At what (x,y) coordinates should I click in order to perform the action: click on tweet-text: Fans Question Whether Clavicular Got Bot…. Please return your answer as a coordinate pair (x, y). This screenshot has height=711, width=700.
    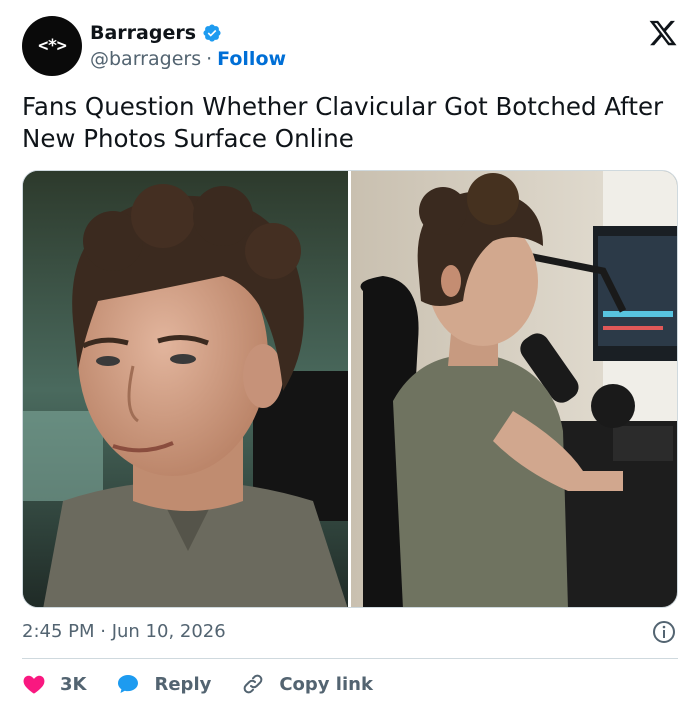
    Looking at the image, I should click on (343, 122).